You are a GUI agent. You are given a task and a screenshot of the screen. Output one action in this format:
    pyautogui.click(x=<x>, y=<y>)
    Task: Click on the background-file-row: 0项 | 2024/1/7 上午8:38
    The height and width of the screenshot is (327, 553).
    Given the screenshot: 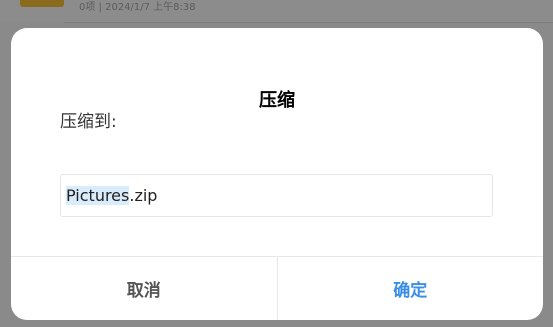 What is the action you would take?
    pyautogui.click(x=276, y=11)
    